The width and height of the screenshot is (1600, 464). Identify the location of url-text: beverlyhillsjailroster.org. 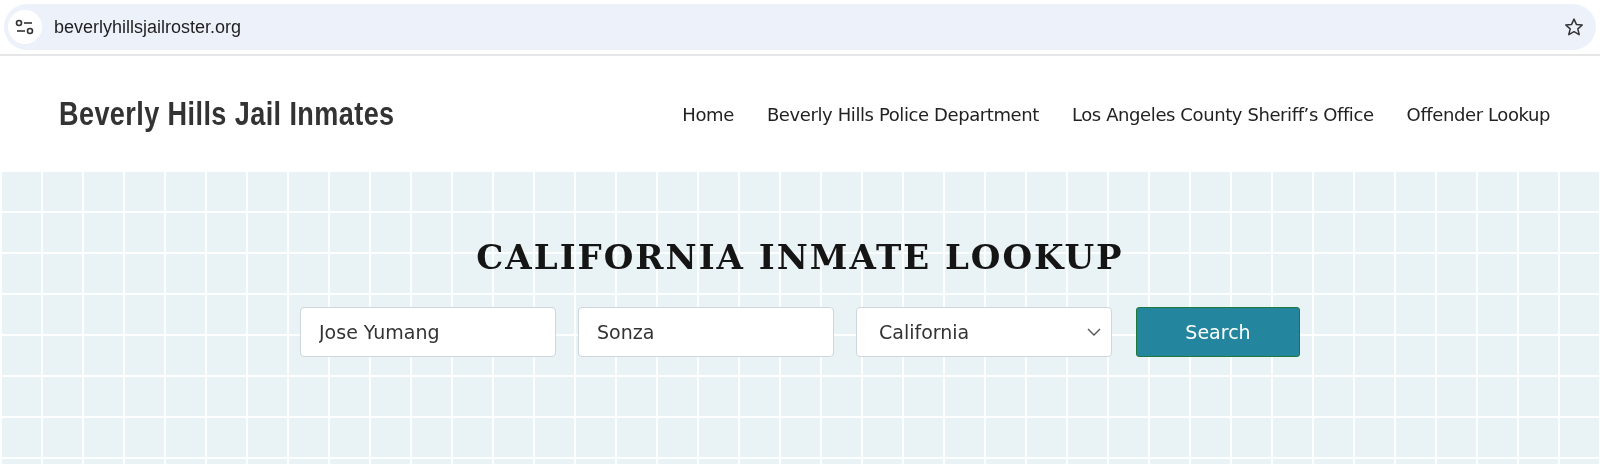
(148, 27).